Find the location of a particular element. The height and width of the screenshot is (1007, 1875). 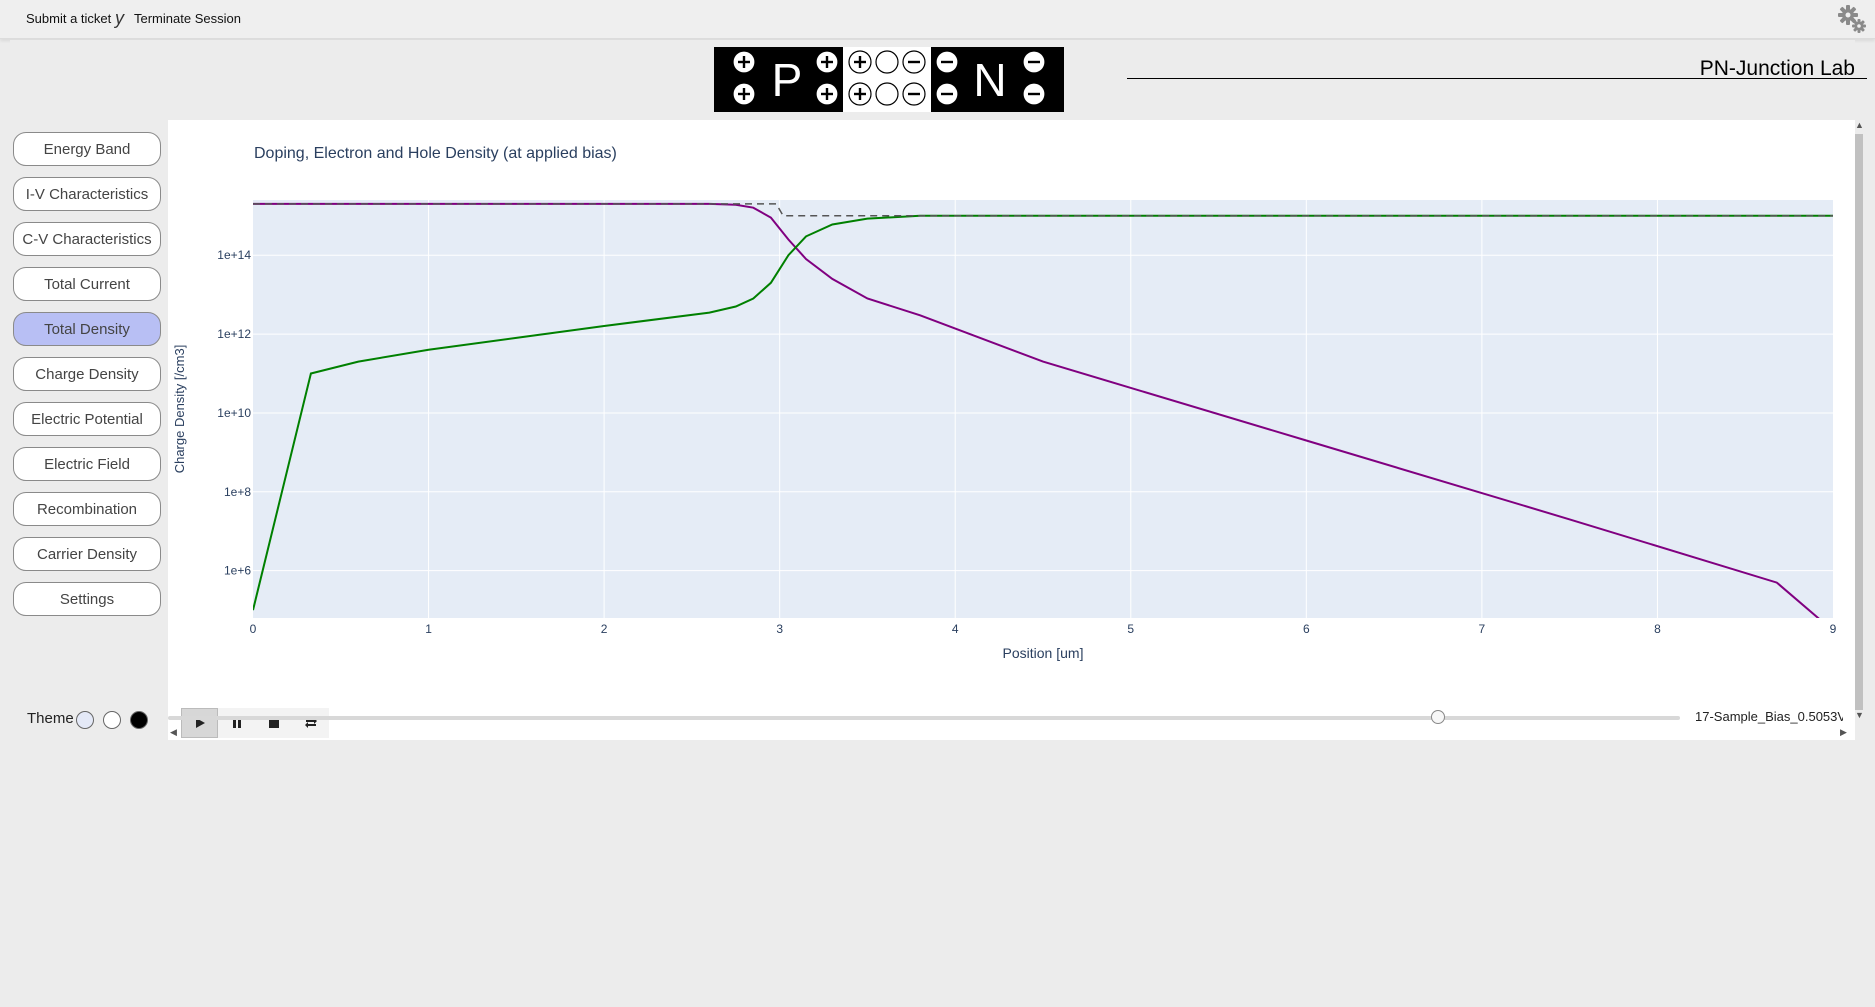

gear-icon is located at coordinates (1852, 19).